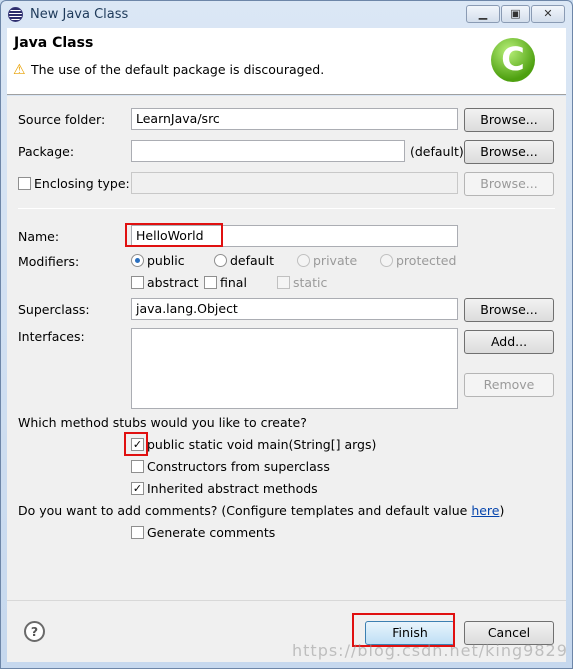 The width and height of the screenshot is (573, 669). Describe the element at coordinates (220, 260) in the screenshot. I see `default-radio` at that location.